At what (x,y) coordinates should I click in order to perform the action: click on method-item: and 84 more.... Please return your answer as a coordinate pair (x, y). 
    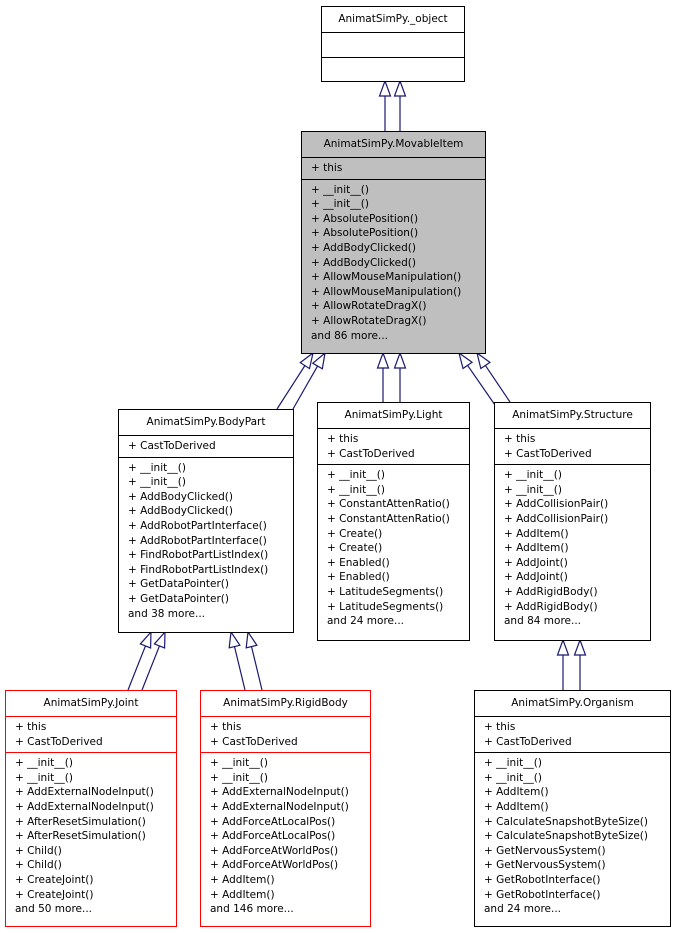
    Looking at the image, I should click on (577, 621).